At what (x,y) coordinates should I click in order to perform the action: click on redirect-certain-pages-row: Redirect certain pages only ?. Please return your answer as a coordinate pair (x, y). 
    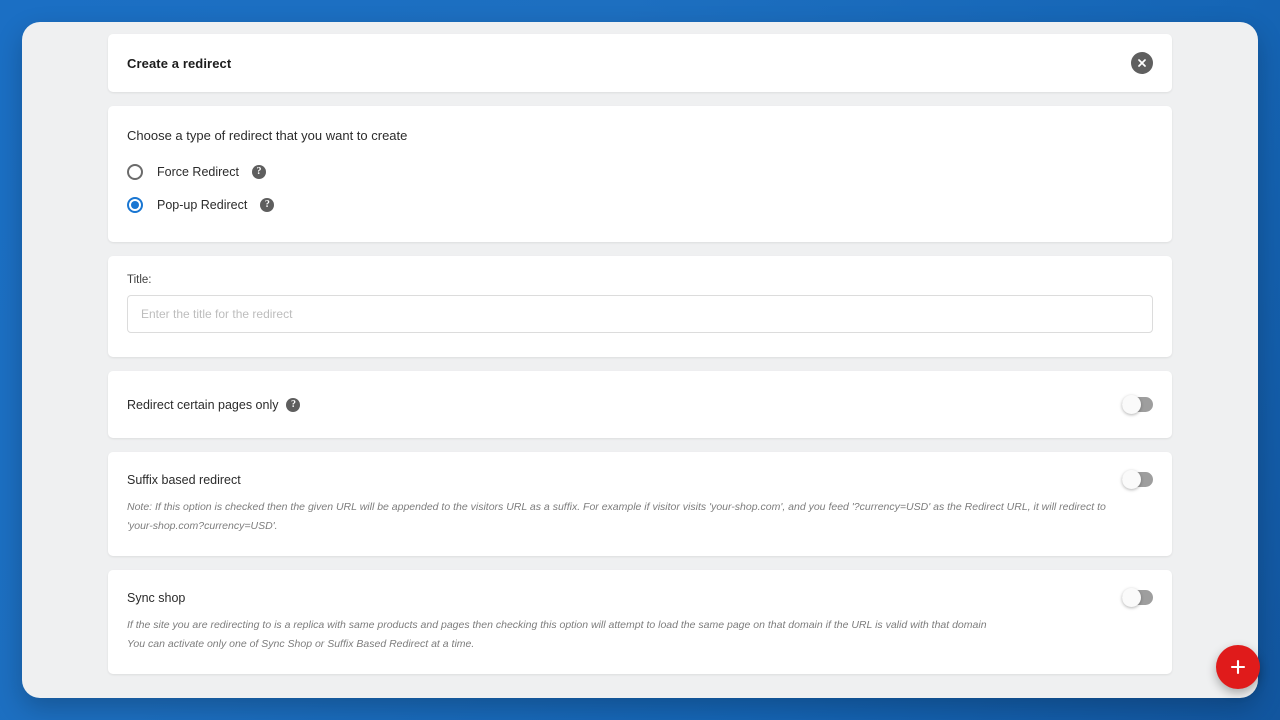
    Looking at the image, I should click on (640, 404).